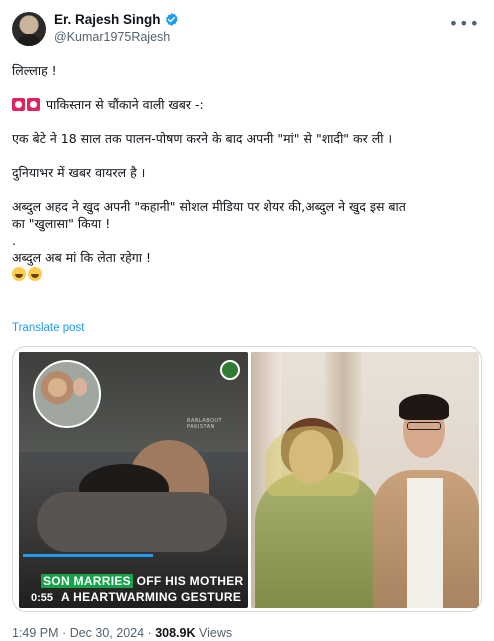 This screenshot has height=641, width=494. Describe the element at coordinates (124, 104) in the screenshot. I see `post-line-2-text: पाकिस्तान से चौंकाने वाली खबर -:` at that location.